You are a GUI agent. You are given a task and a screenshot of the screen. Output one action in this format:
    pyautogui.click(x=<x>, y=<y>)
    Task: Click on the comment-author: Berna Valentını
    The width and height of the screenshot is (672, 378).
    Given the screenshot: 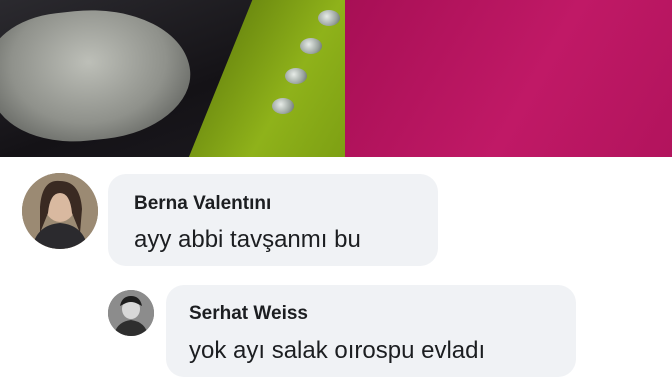 What is the action you would take?
    pyautogui.click(x=202, y=204)
    